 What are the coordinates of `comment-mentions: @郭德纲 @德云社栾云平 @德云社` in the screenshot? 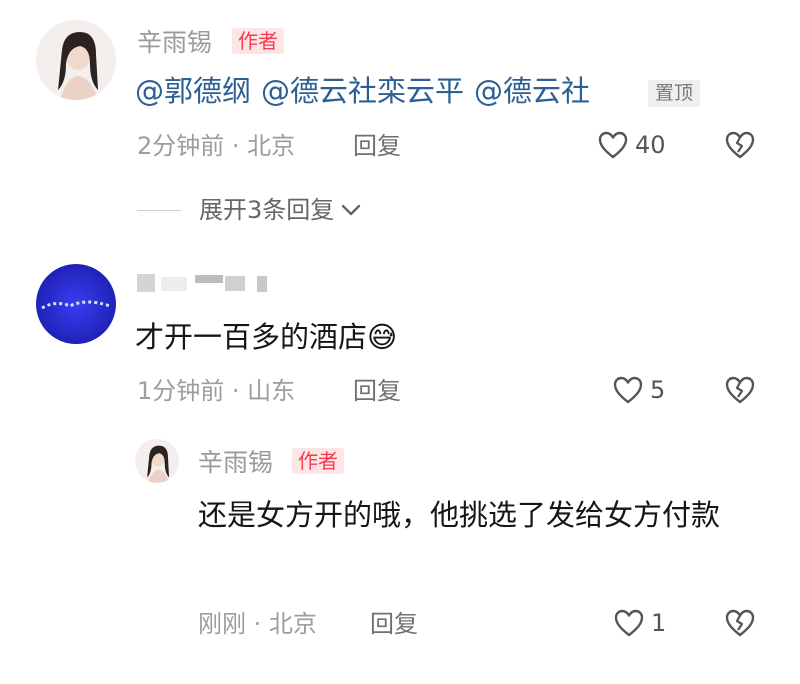 It's located at (367, 91).